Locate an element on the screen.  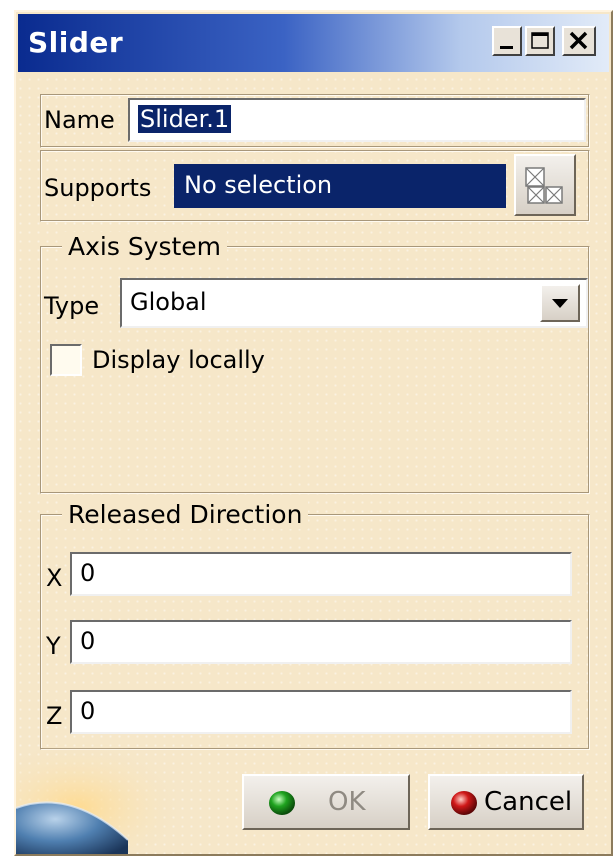
released-direction-legend: Released Direction is located at coordinates (185, 514).